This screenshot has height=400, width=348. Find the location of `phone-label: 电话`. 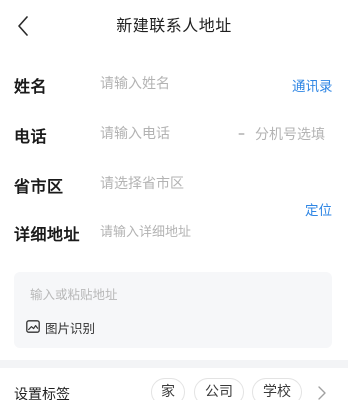

phone-label: 电话 is located at coordinates (31, 136).